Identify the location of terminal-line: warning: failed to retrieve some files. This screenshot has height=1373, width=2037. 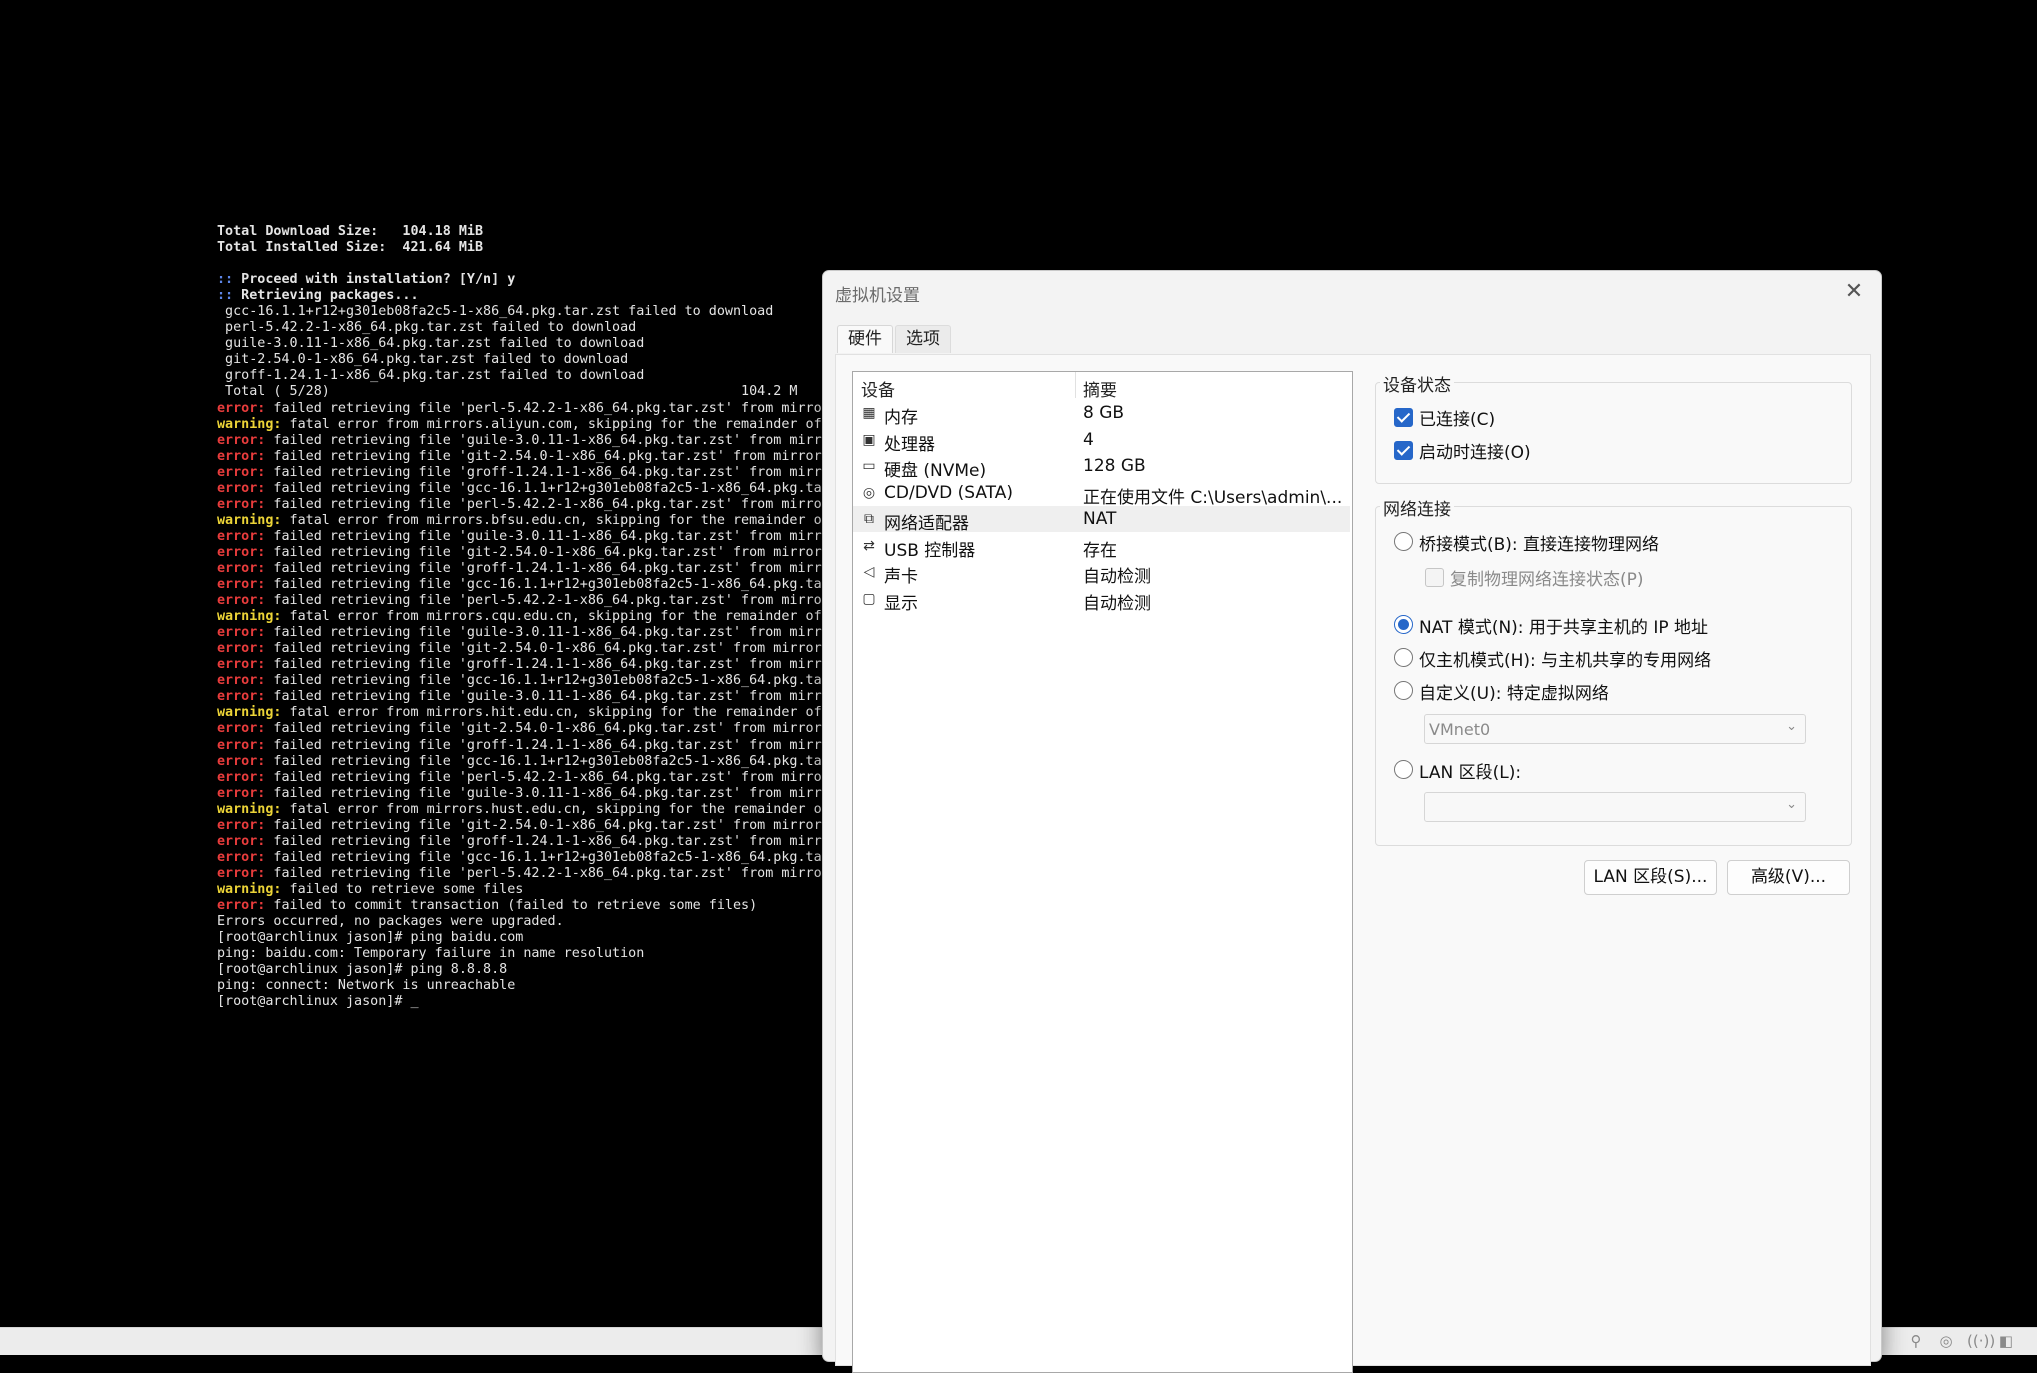
(519, 890).